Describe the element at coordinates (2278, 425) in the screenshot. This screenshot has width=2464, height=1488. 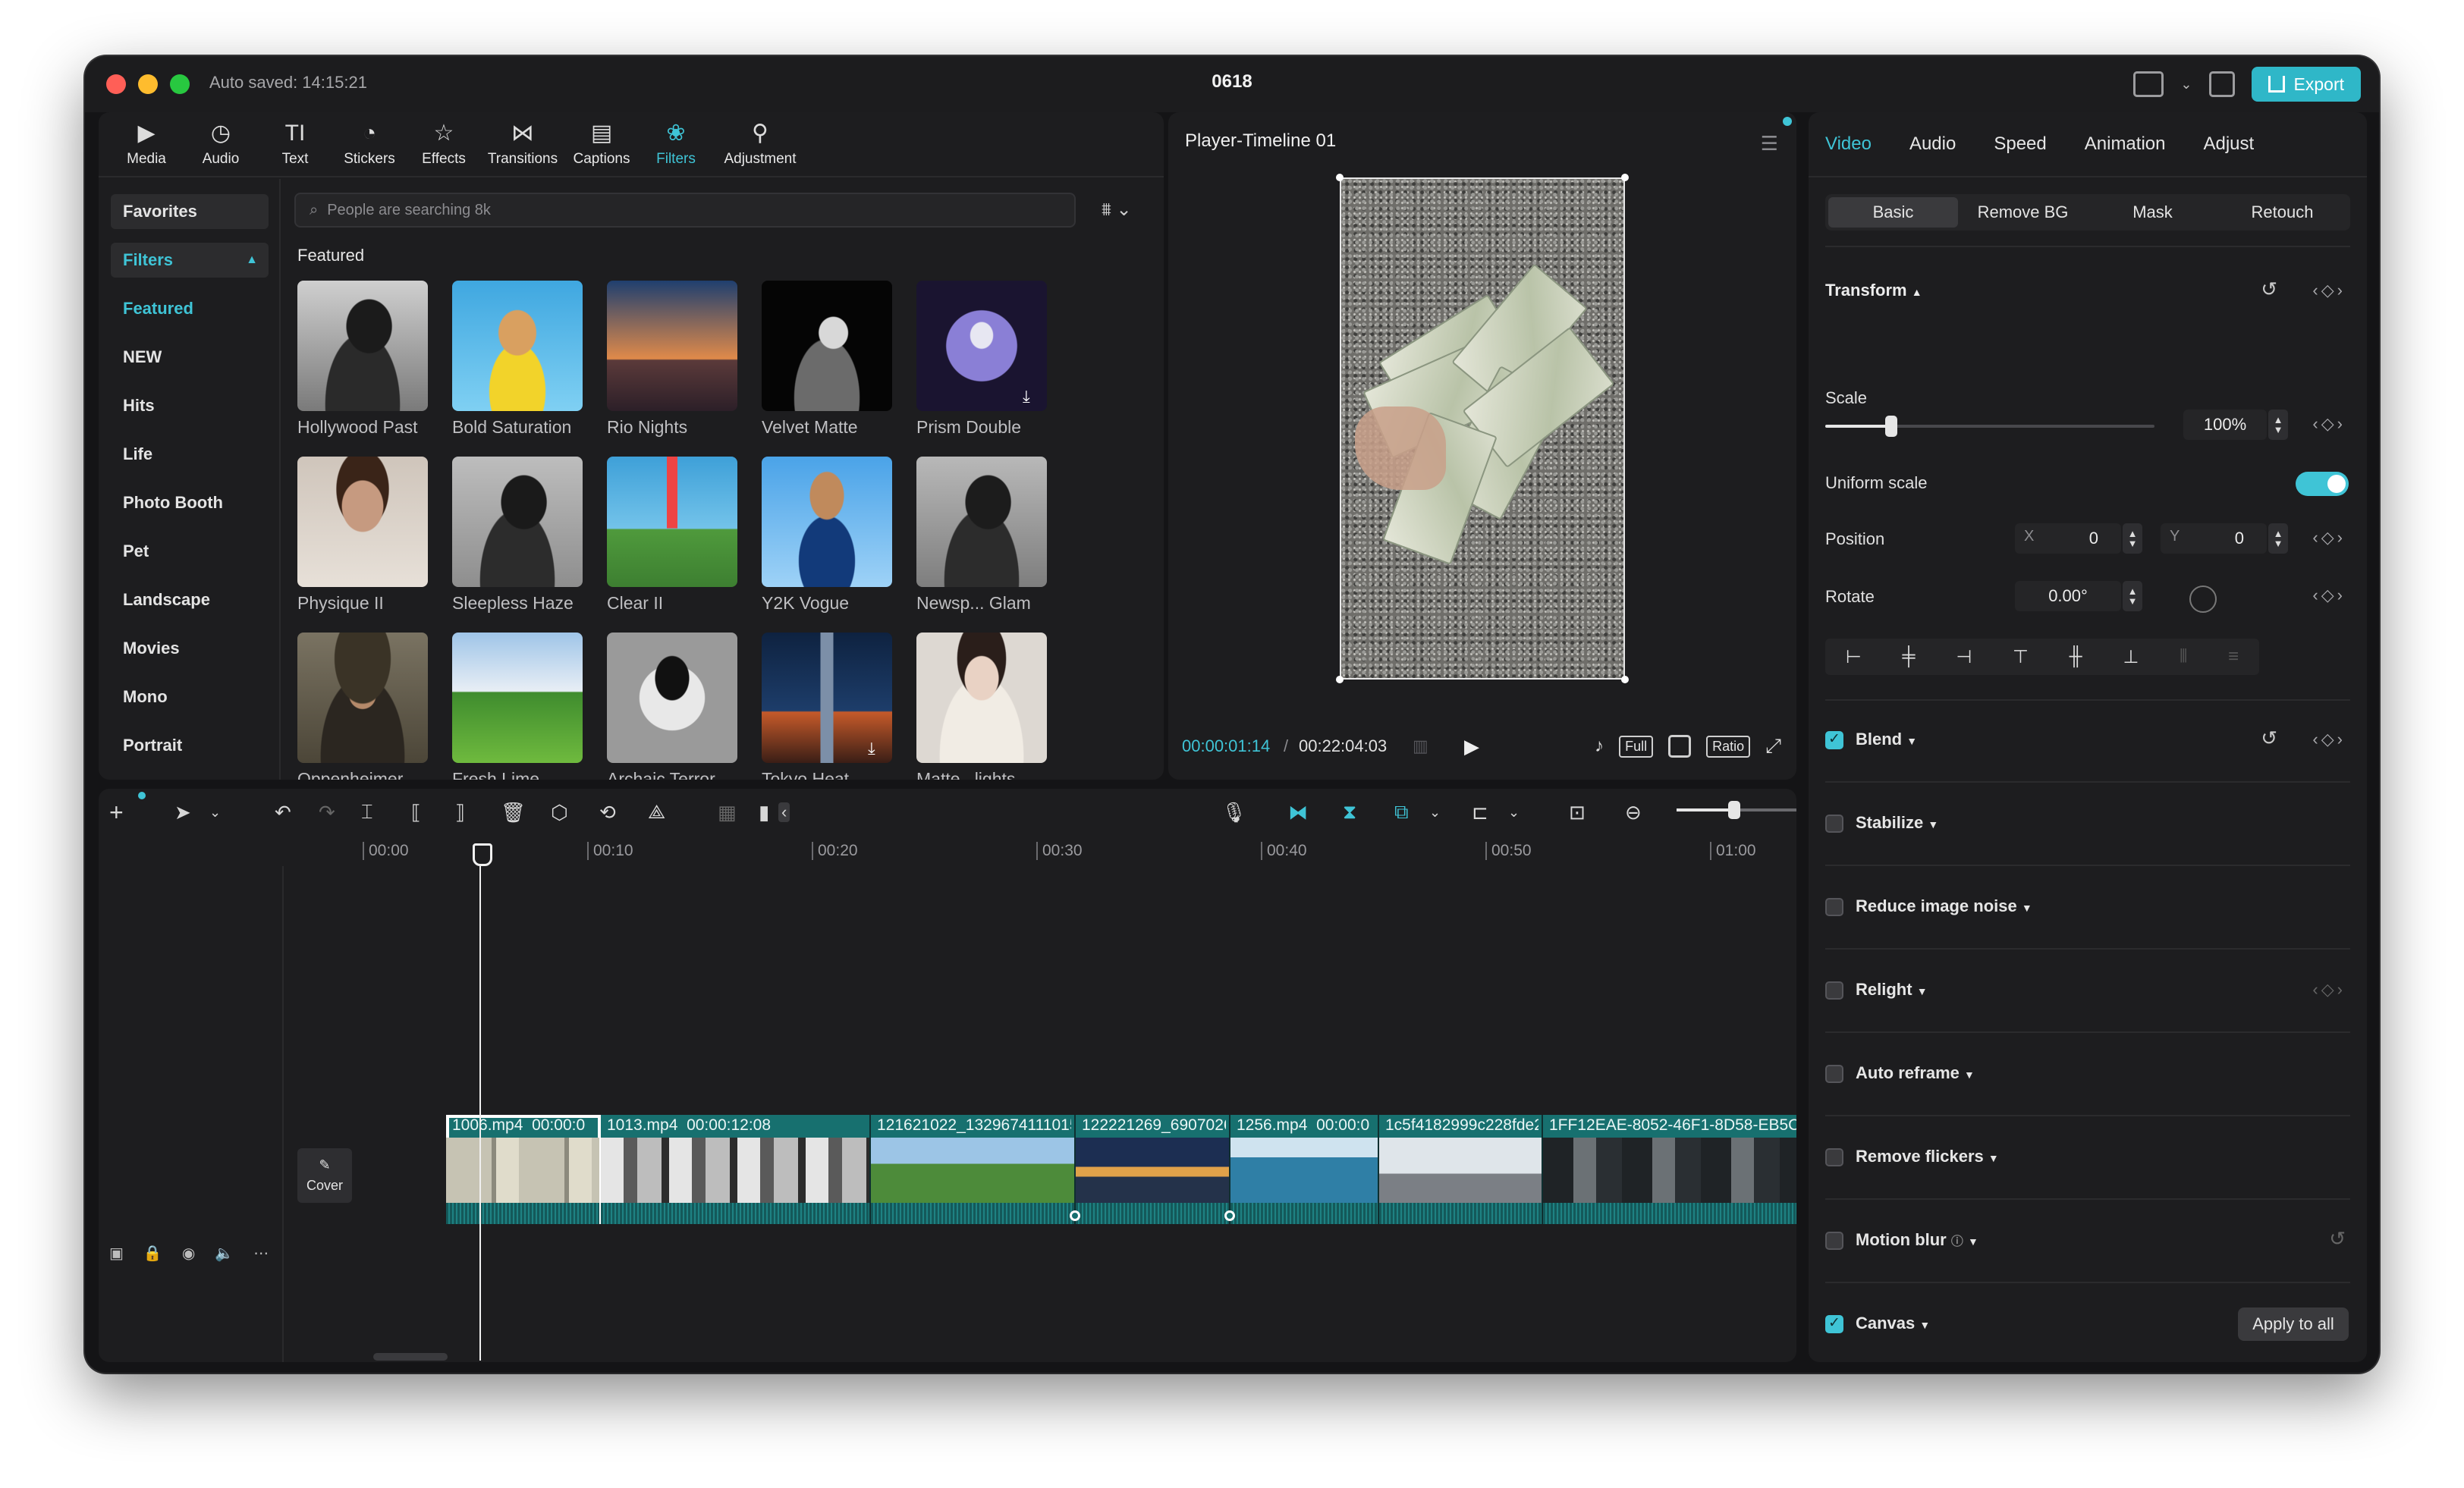
I see `scale-stepper: ▲ ▼` at that location.